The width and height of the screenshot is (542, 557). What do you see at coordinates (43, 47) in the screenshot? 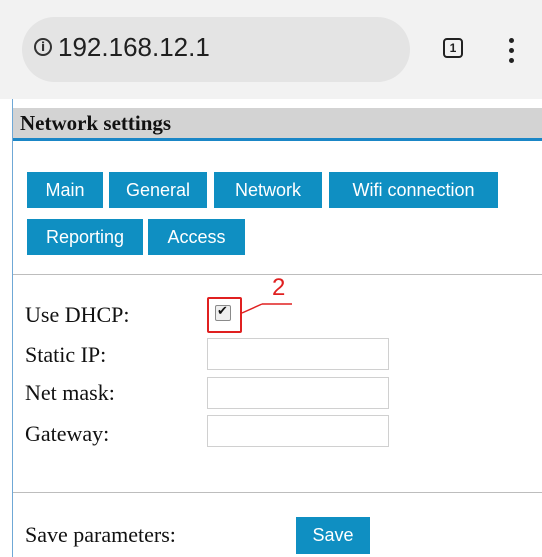
I see `info-icon: i` at bounding box center [43, 47].